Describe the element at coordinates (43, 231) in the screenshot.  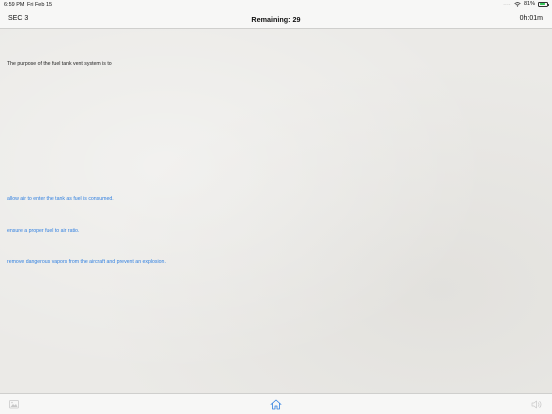
I see `answer-option-2: ensure a proper fuel to air ratio.` at that location.